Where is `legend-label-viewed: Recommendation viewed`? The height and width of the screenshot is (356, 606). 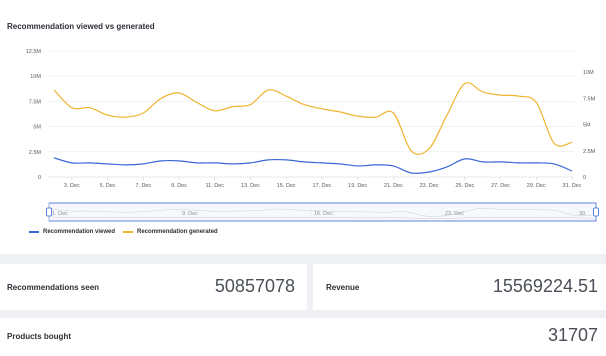
legend-label-viewed: Recommendation viewed is located at coordinates (79, 232).